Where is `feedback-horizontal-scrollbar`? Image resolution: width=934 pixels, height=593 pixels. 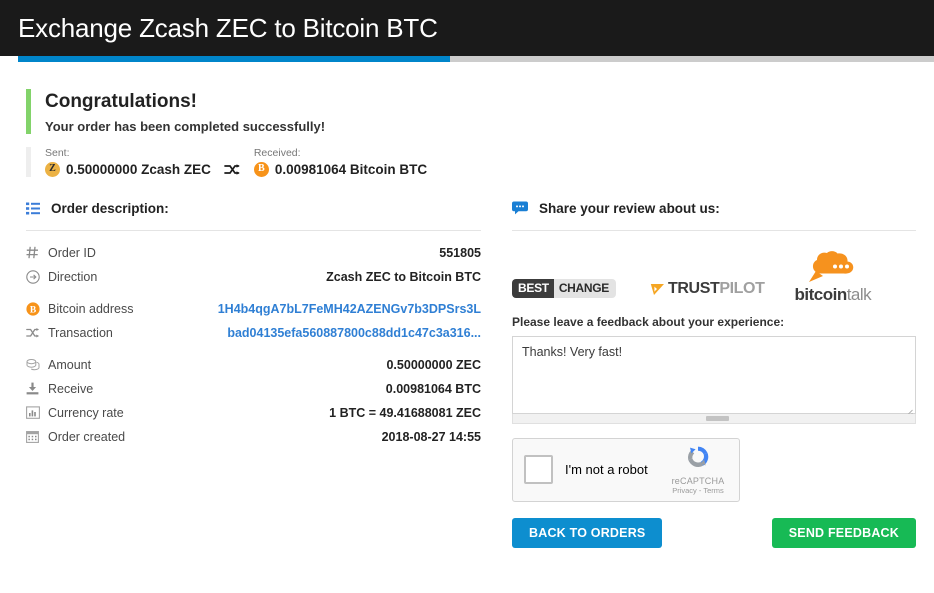
feedback-horizontal-scrollbar is located at coordinates (714, 418).